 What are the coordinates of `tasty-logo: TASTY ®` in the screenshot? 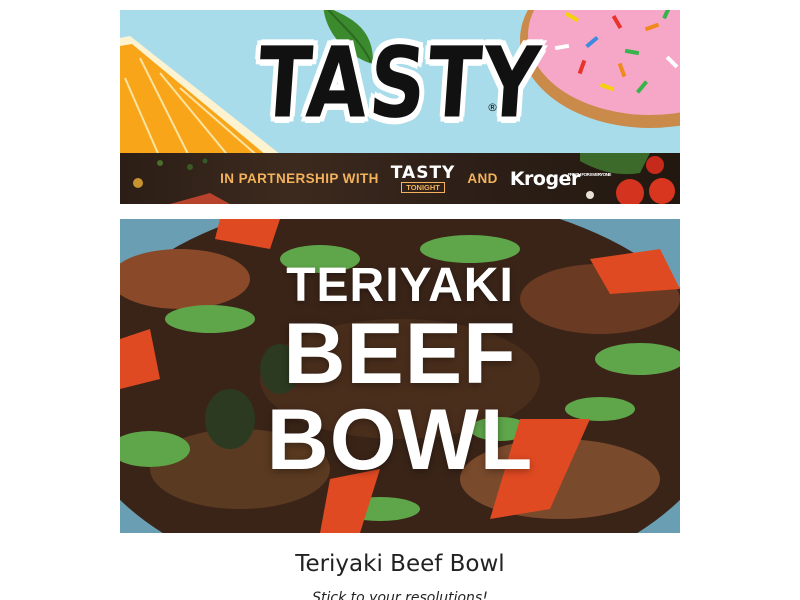 It's located at (399, 84).